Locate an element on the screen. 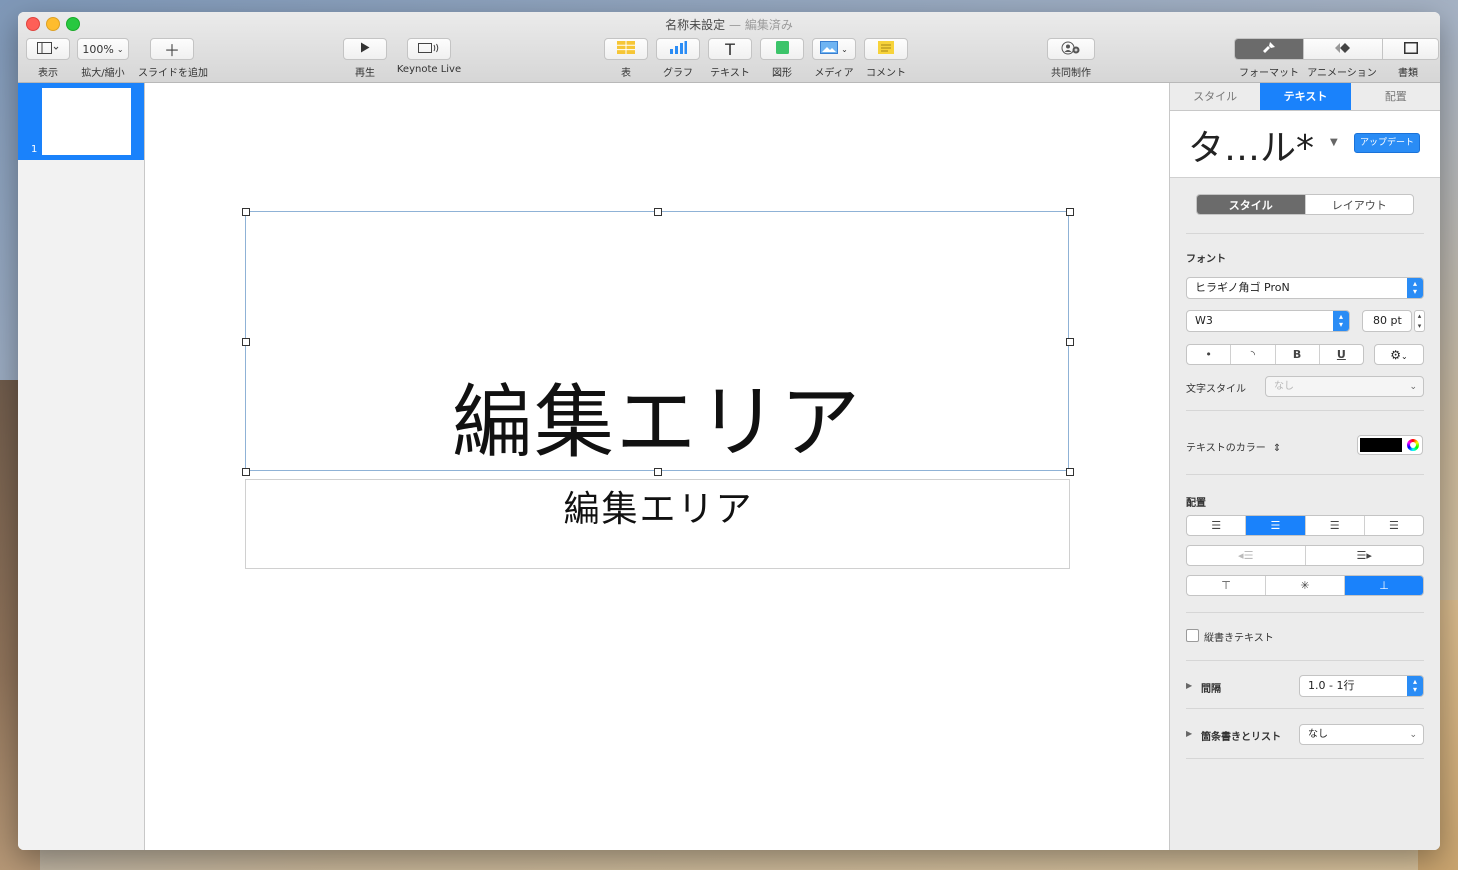 This screenshot has width=1458, height=870. spacing-popup: 1.0 - 1行 ▴ ▾ is located at coordinates (1361, 686).